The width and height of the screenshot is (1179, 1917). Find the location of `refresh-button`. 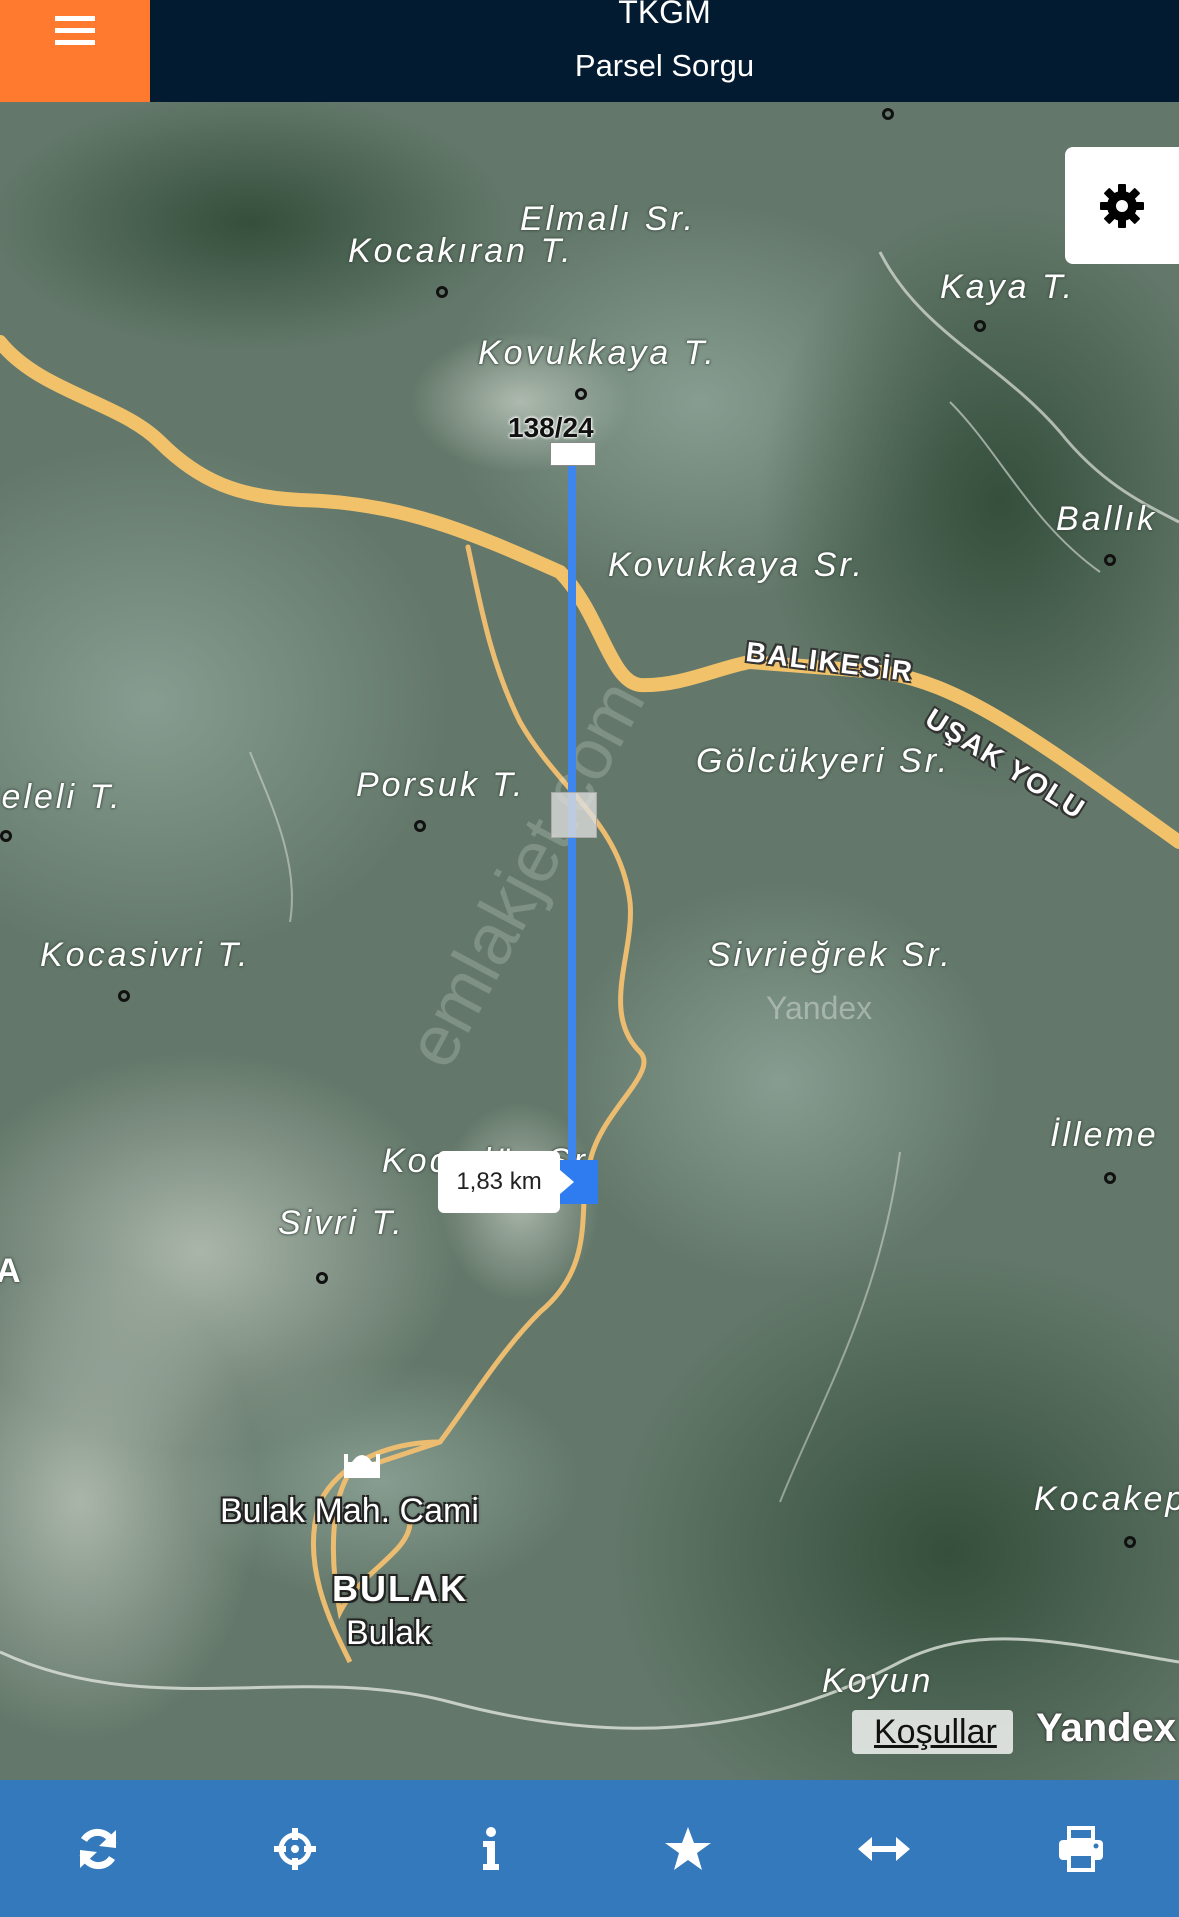

refresh-button is located at coordinates (98, 1849).